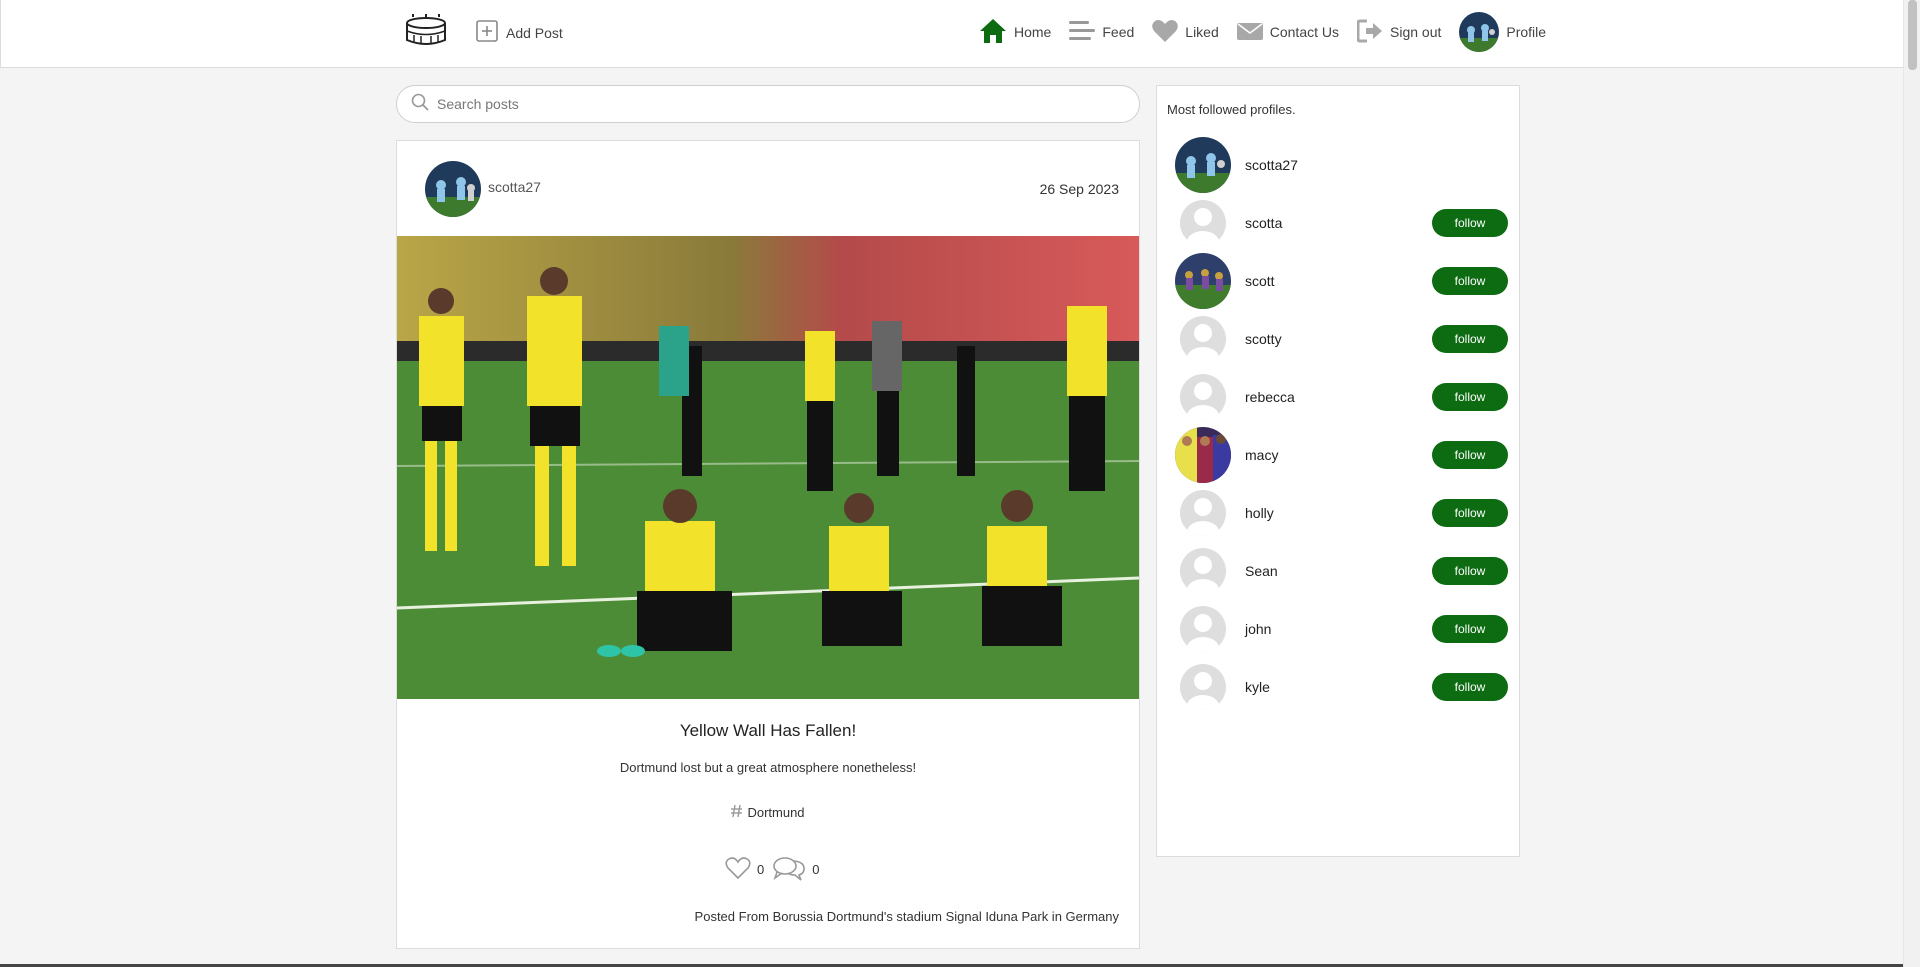  Describe the element at coordinates (1338, 281) in the screenshot. I see `profile-row: scott follow` at that location.